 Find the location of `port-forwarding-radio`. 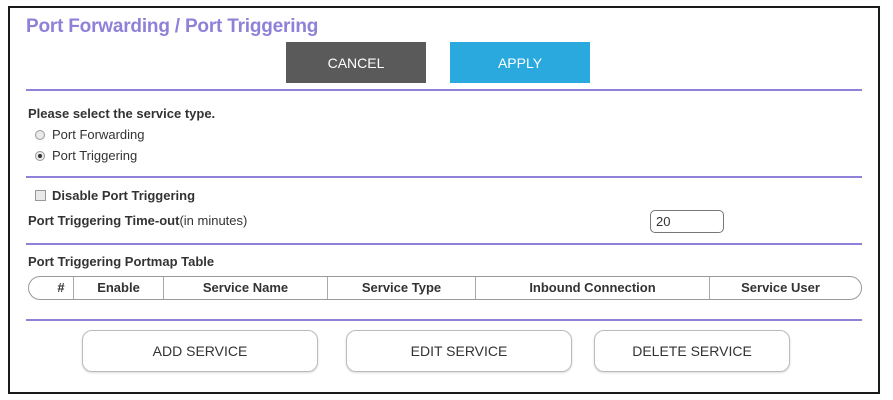

port-forwarding-radio is located at coordinates (40, 135).